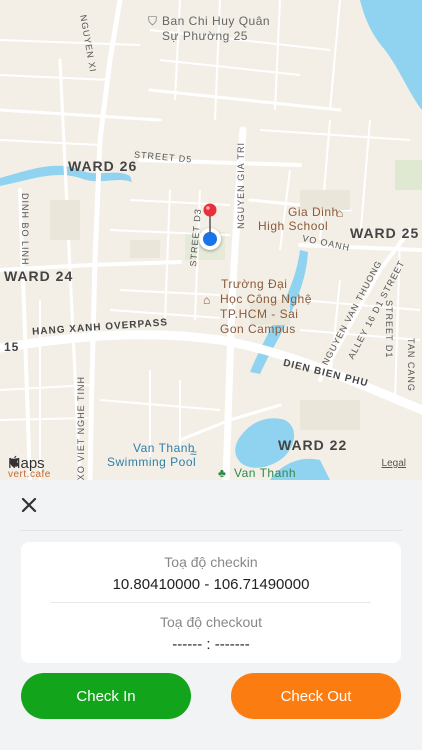 The height and width of the screenshot is (750, 422). I want to click on street-label: XO VIET NGHE TINH, so click(81, 428).